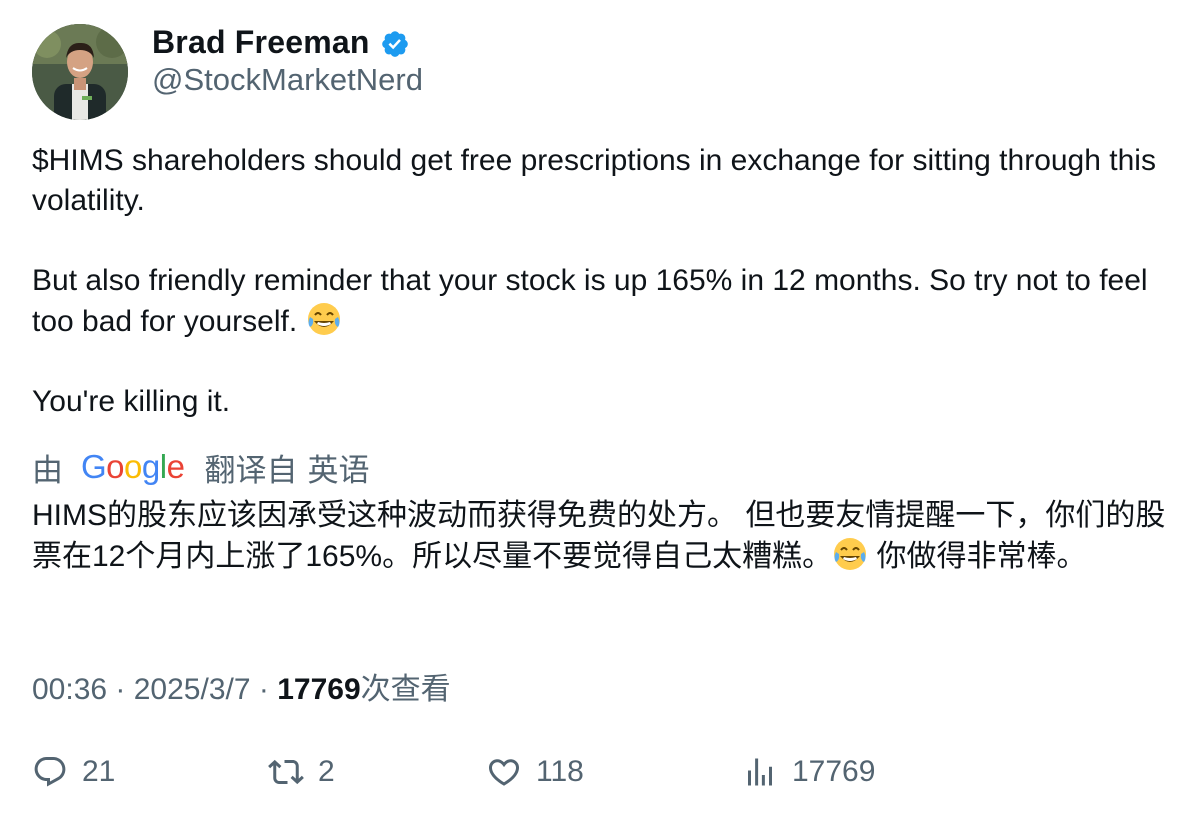  What do you see at coordinates (535, 772) in the screenshot?
I see `like-button: 118` at bounding box center [535, 772].